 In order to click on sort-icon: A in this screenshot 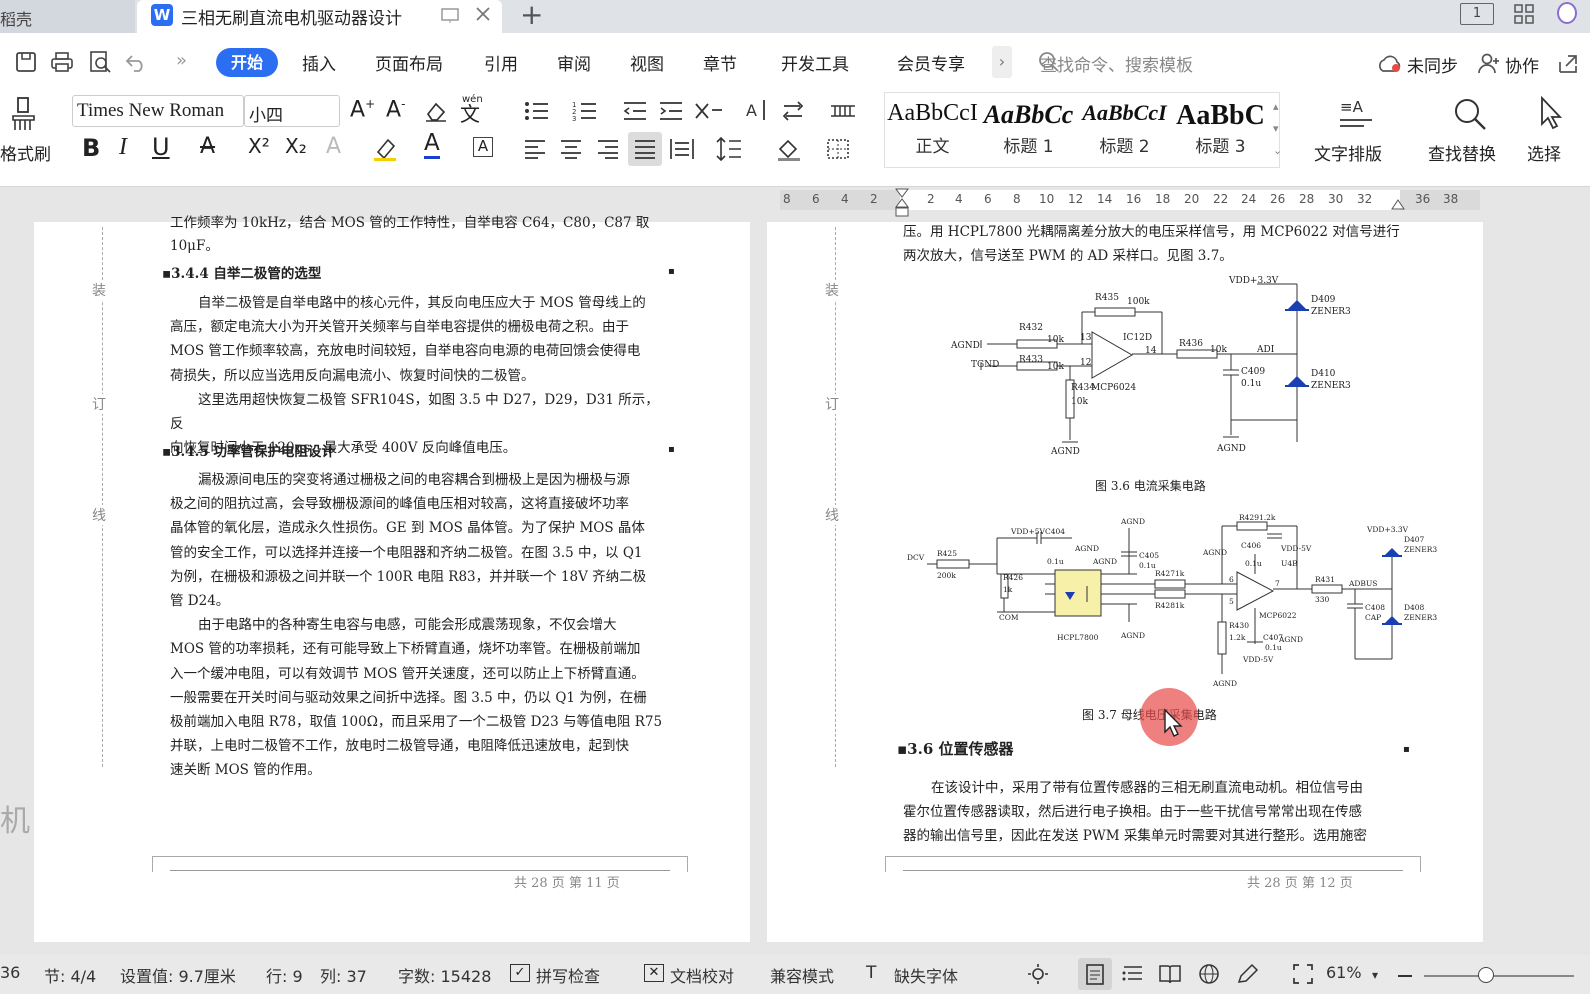, I will do `click(756, 110)`.